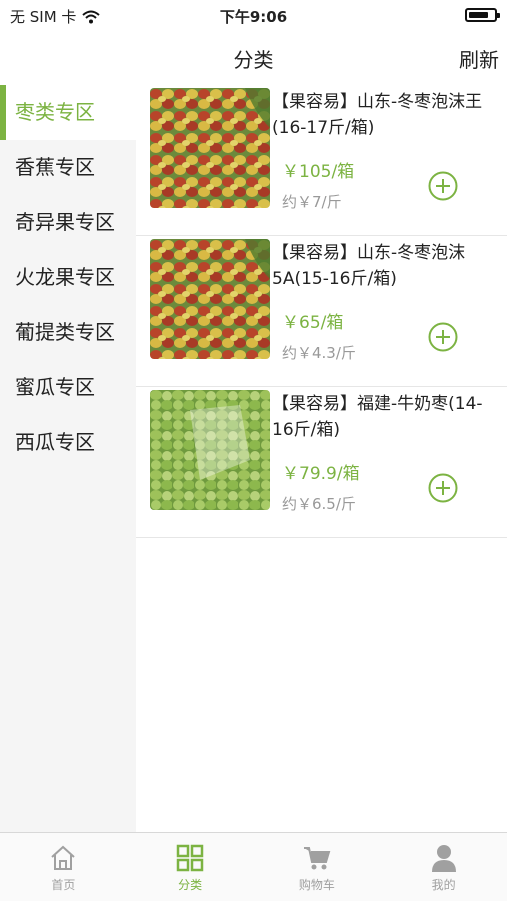  I want to click on product-card: 【果容易】福建-牛奶枣(14-16斤/箱) ￥79.9/箱 约￥6.5/斤, so click(321, 462).